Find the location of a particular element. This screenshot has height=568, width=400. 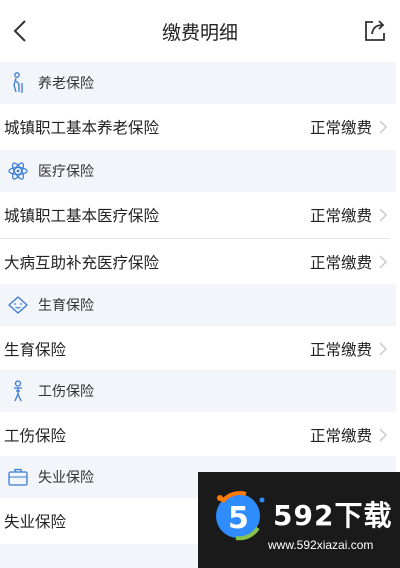

section-label: 医疗保险 is located at coordinates (66, 172).